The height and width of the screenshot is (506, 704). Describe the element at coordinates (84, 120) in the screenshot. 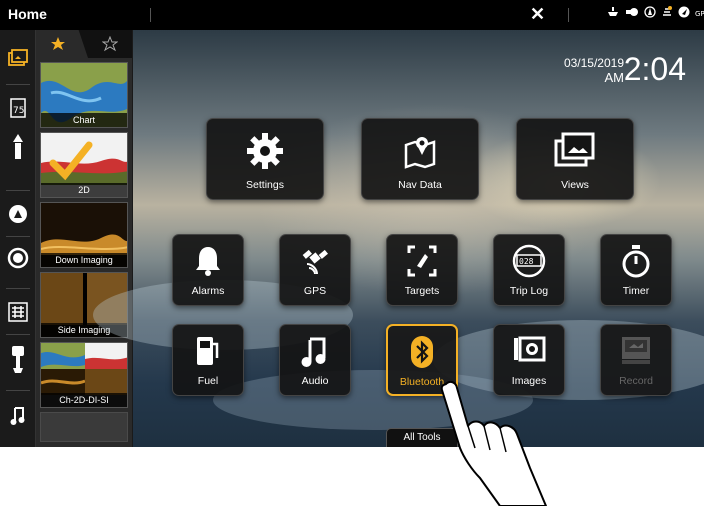

I see `favorite-label: Chart` at that location.